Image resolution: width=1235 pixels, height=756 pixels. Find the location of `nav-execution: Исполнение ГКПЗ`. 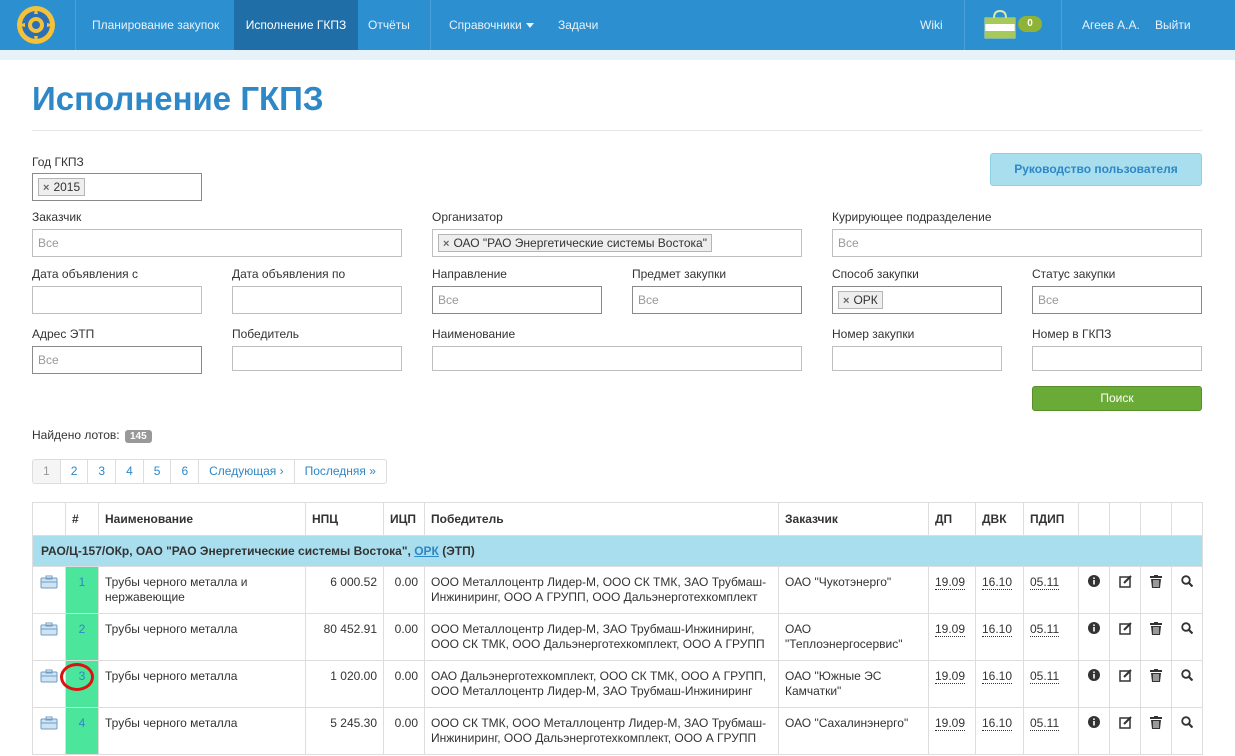

nav-execution: Исполнение ГКПЗ is located at coordinates (296, 25).